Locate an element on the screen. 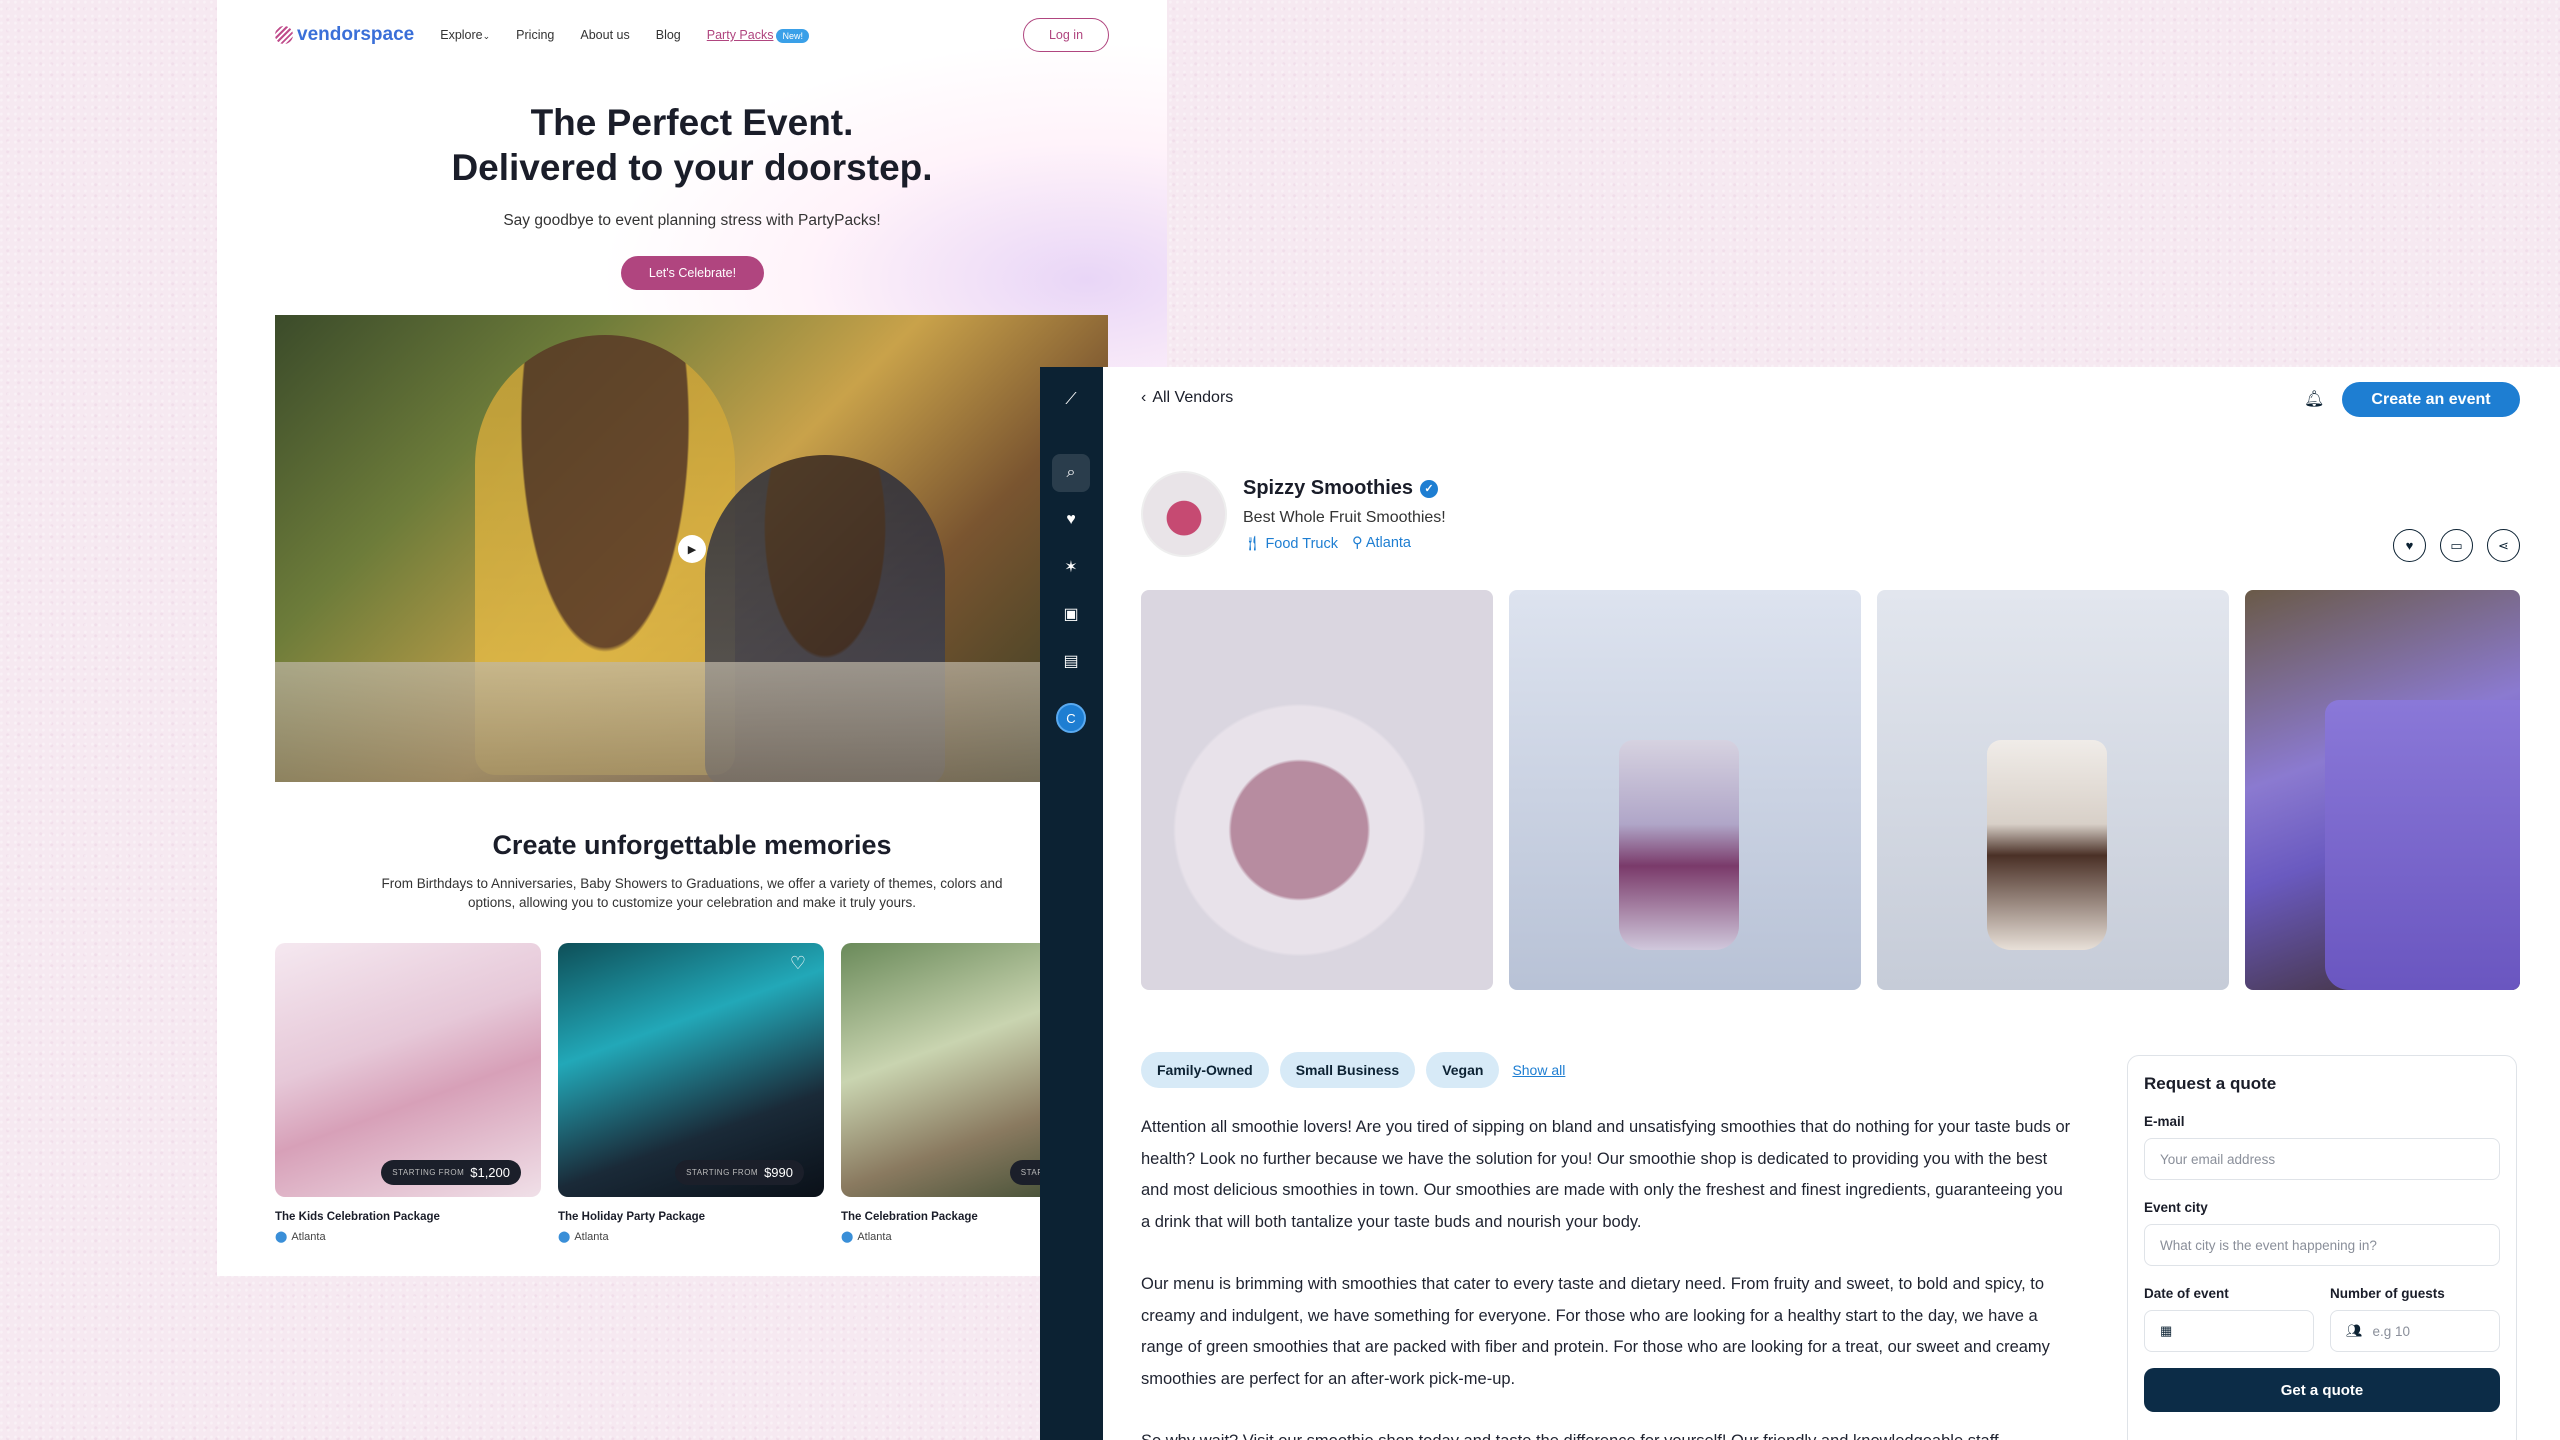 Image resolution: width=2560 pixels, height=1440 pixels. share-icon: ⋖ is located at coordinates (2503, 545).